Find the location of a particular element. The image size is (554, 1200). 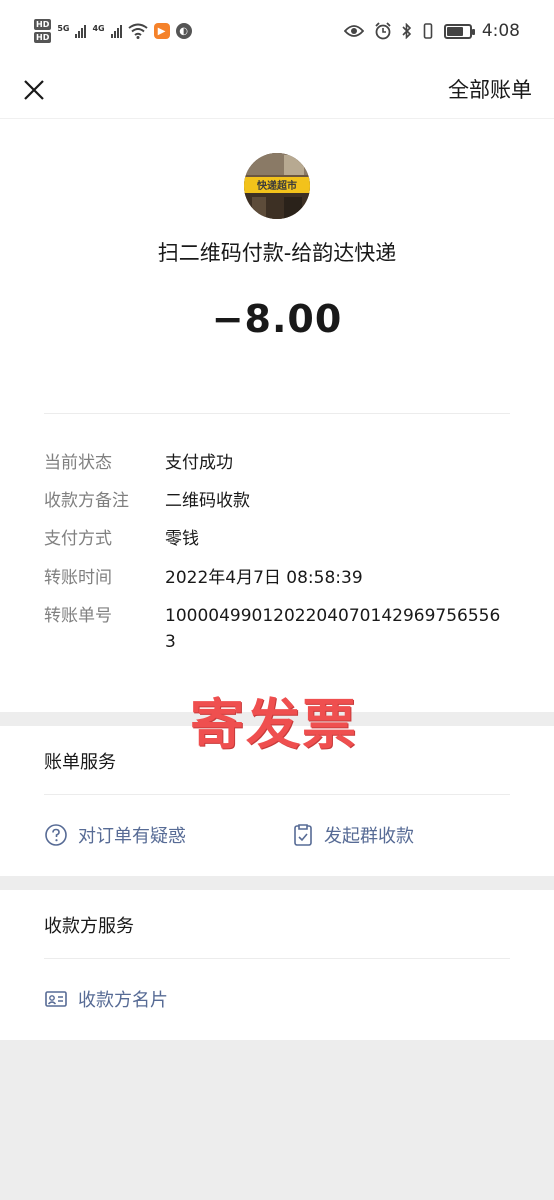

detail-row-payment-method: 支付方式 零钱 is located at coordinates (277, 539).